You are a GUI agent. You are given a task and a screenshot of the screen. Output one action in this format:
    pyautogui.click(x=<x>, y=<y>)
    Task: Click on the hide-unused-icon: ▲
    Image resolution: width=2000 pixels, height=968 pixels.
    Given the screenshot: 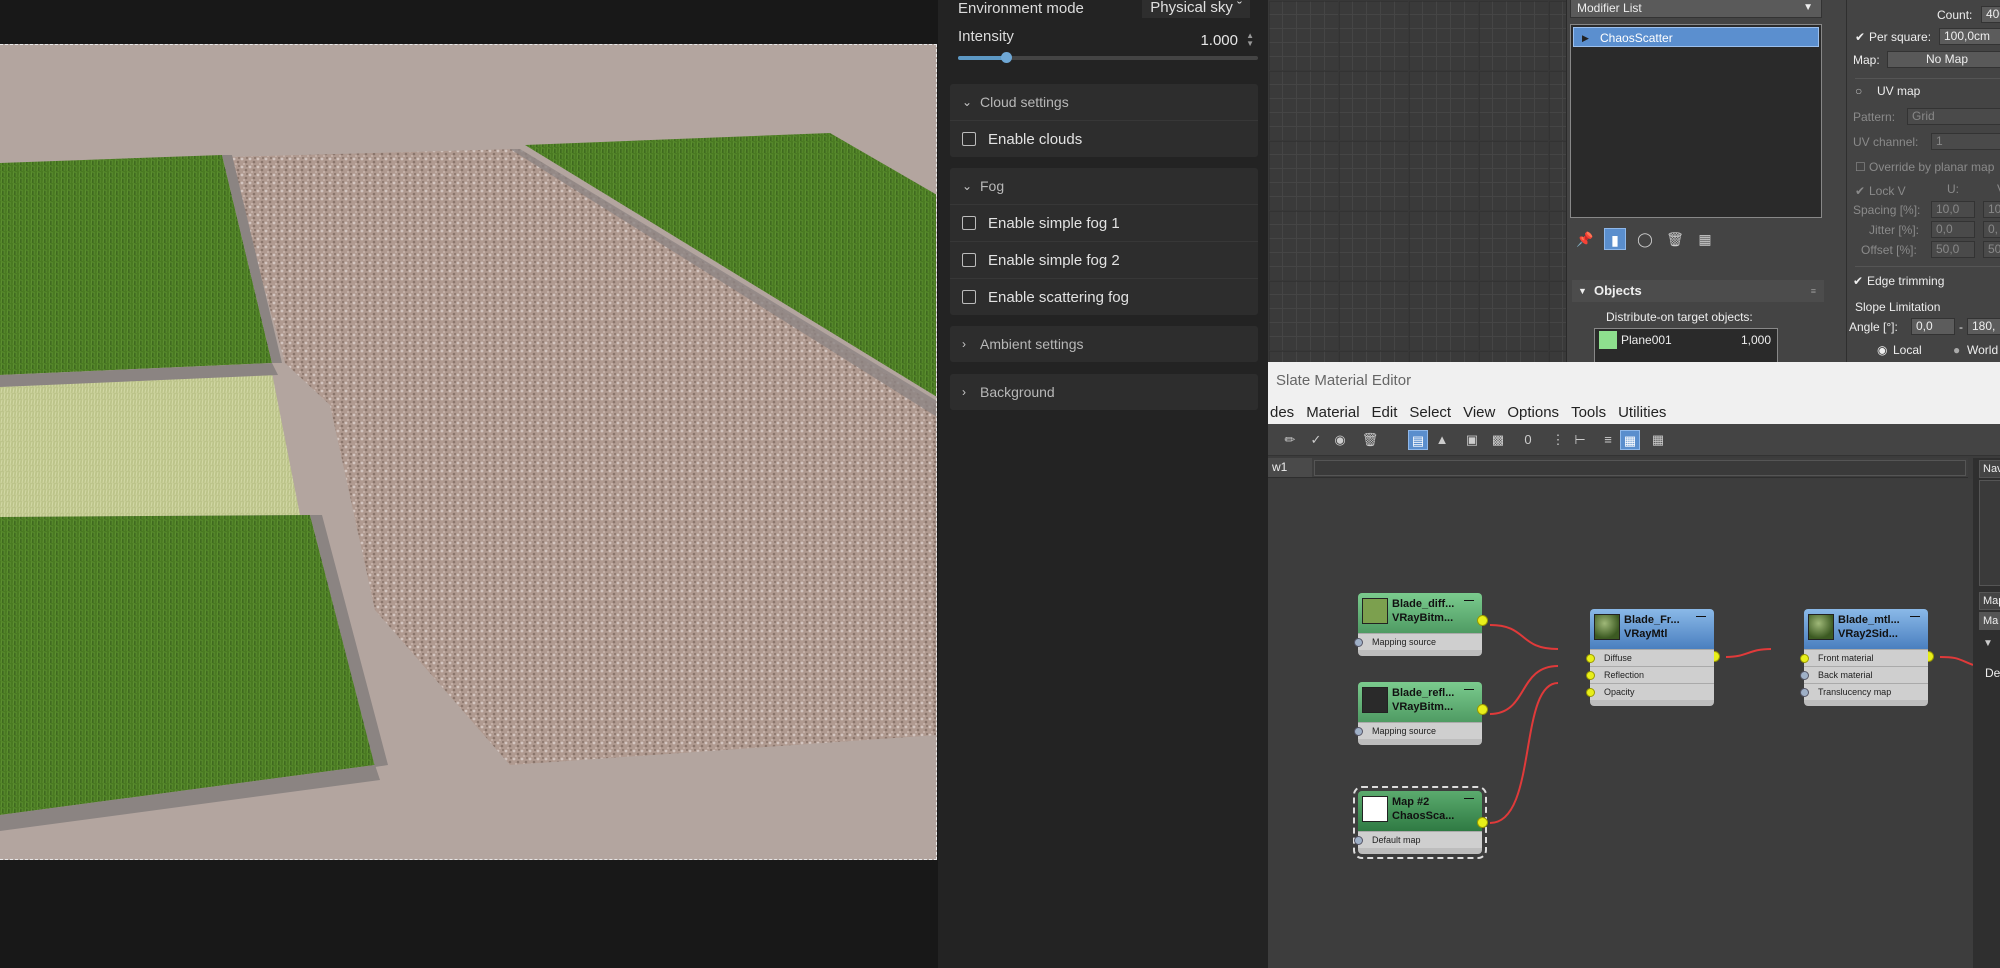 What is the action you would take?
    pyautogui.click(x=1442, y=440)
    